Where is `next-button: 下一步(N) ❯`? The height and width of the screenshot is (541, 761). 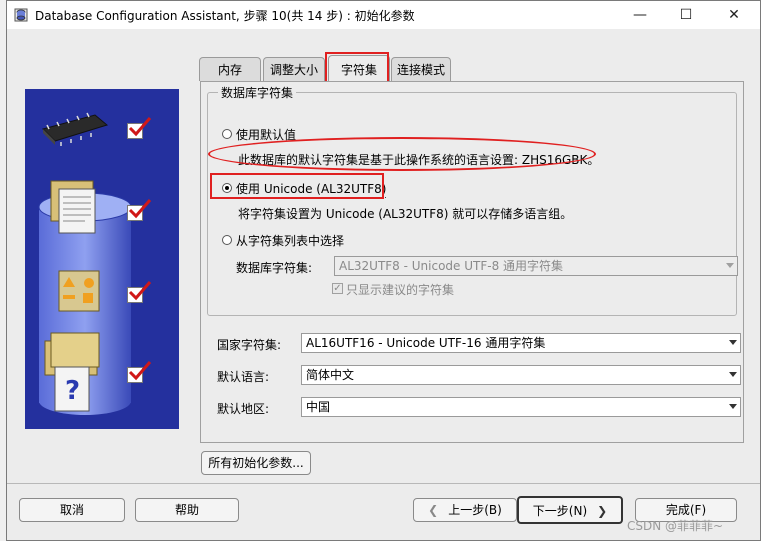
next-button: 下一步(N) ❯ is located at coordinates (570, 510).